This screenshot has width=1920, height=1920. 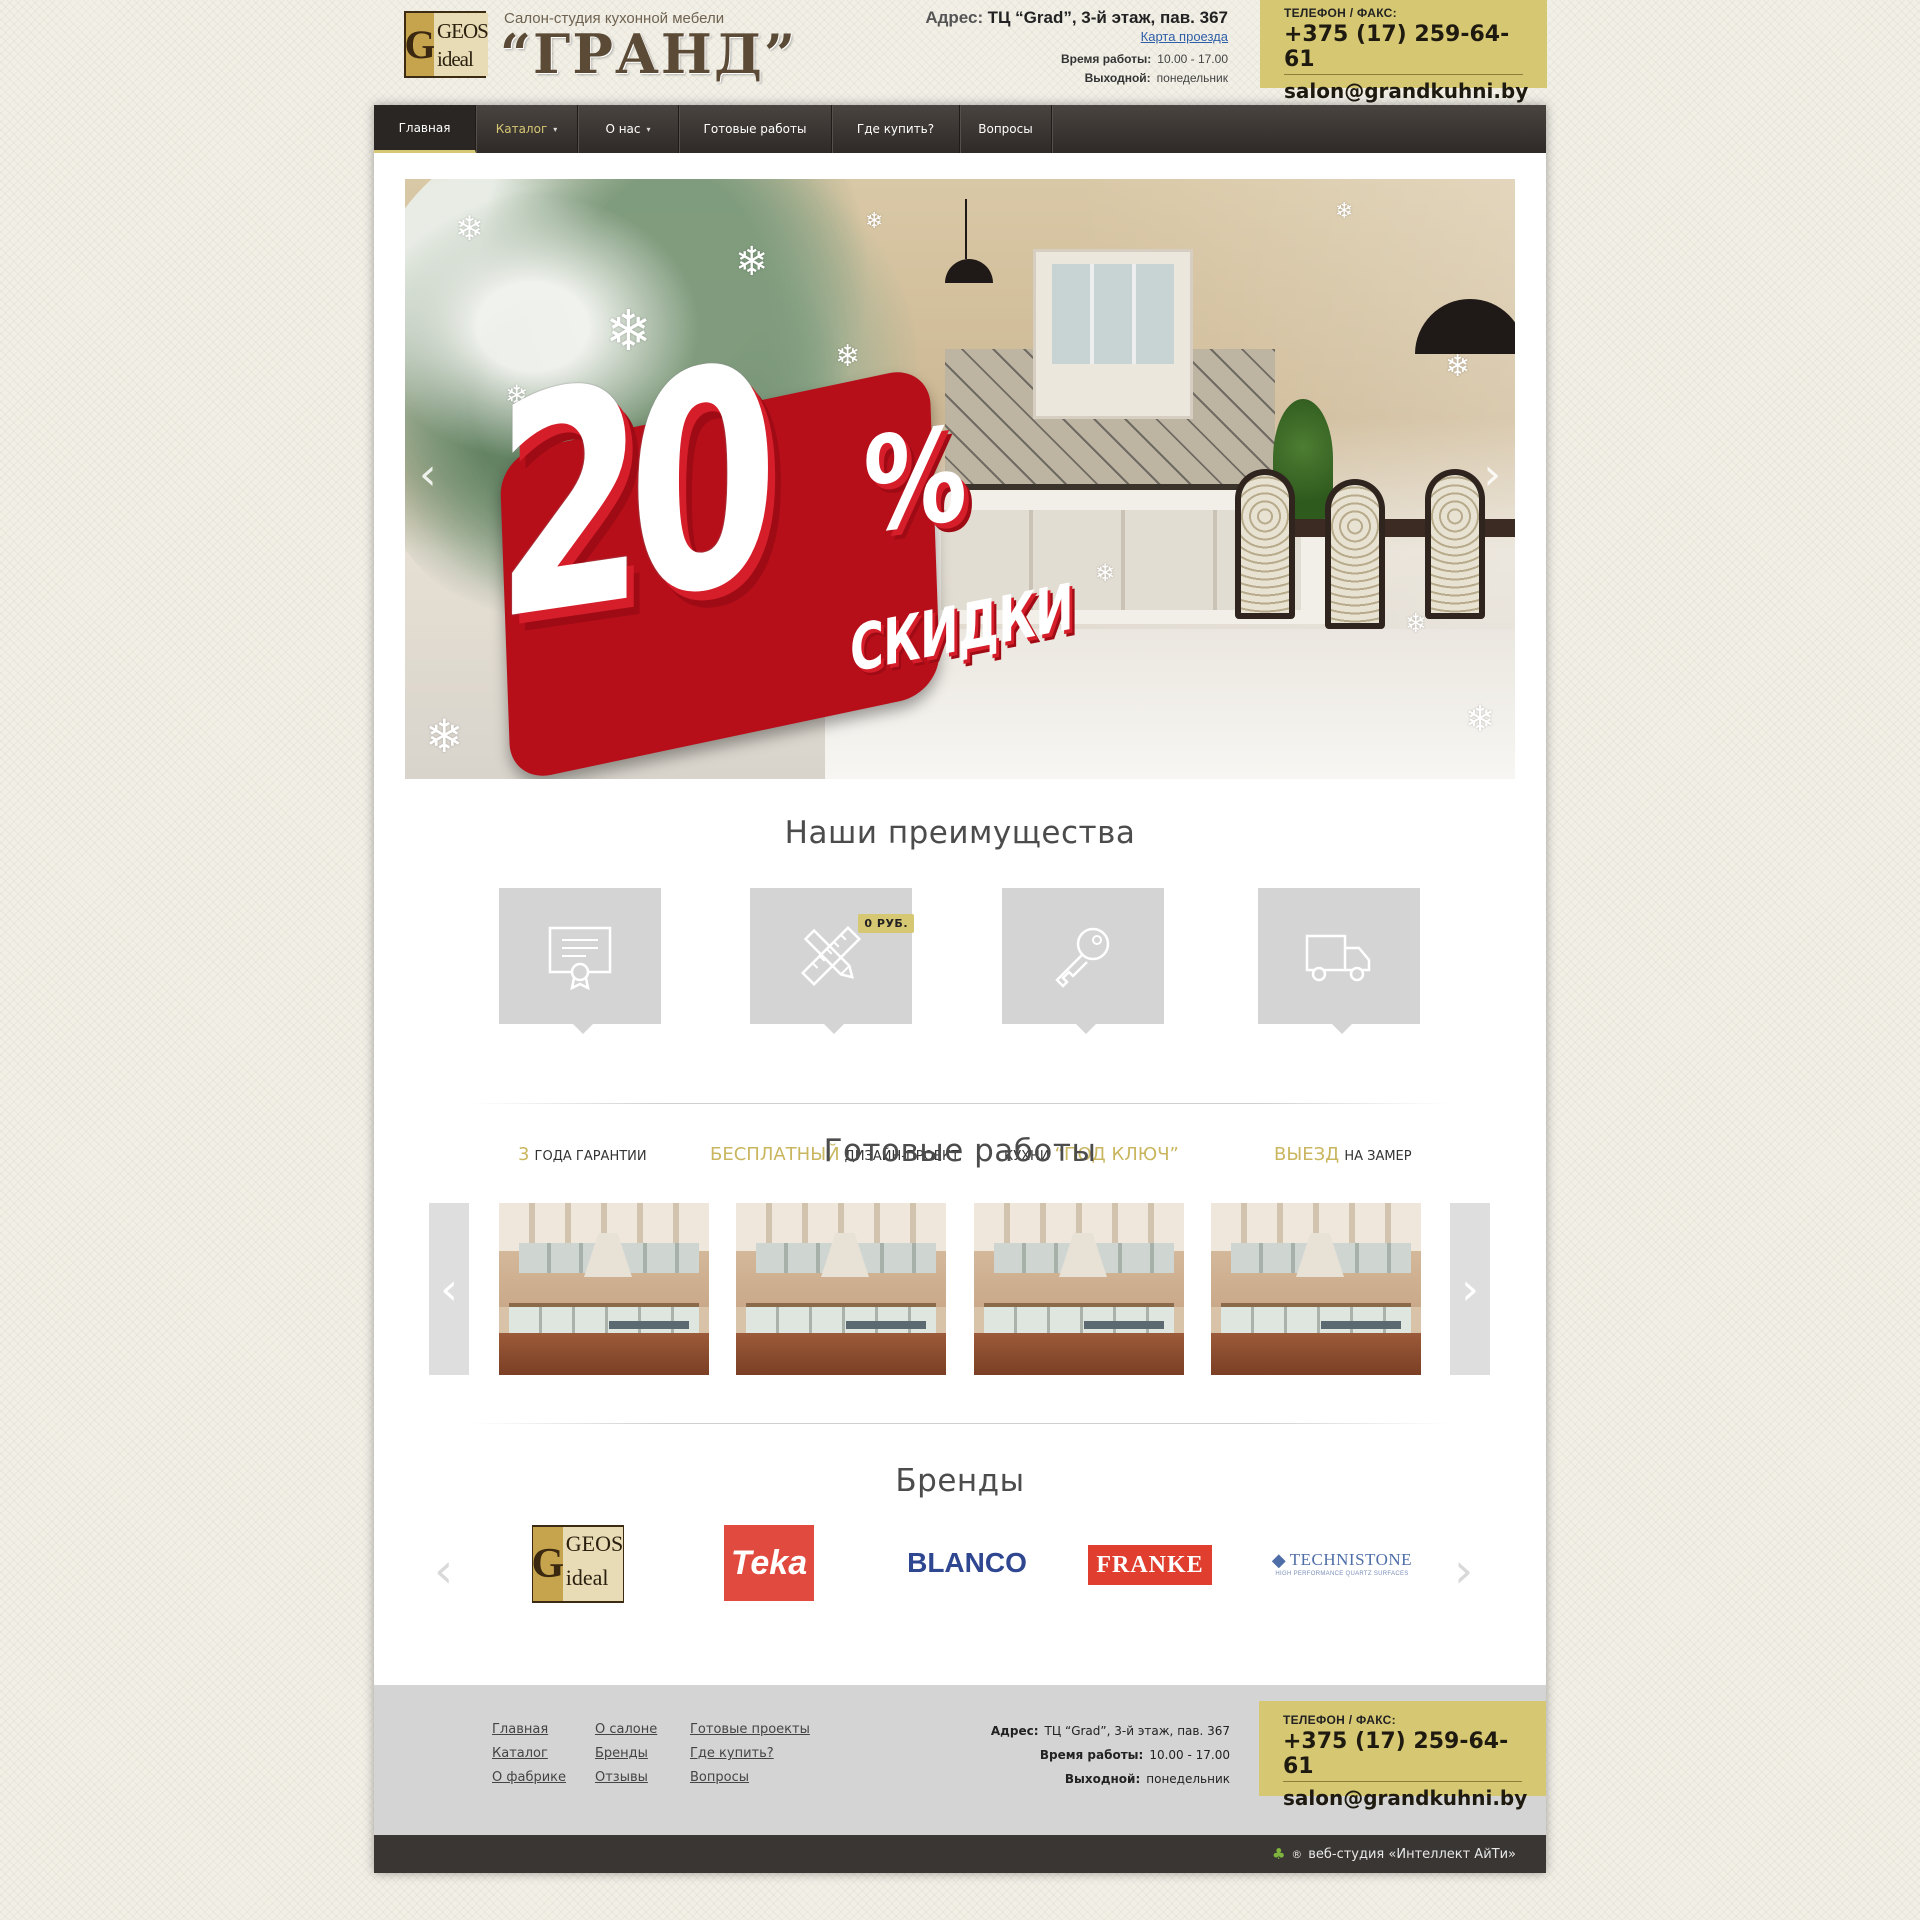 I want to click on nav-item-home: Главная, so click(x=425, y=129).